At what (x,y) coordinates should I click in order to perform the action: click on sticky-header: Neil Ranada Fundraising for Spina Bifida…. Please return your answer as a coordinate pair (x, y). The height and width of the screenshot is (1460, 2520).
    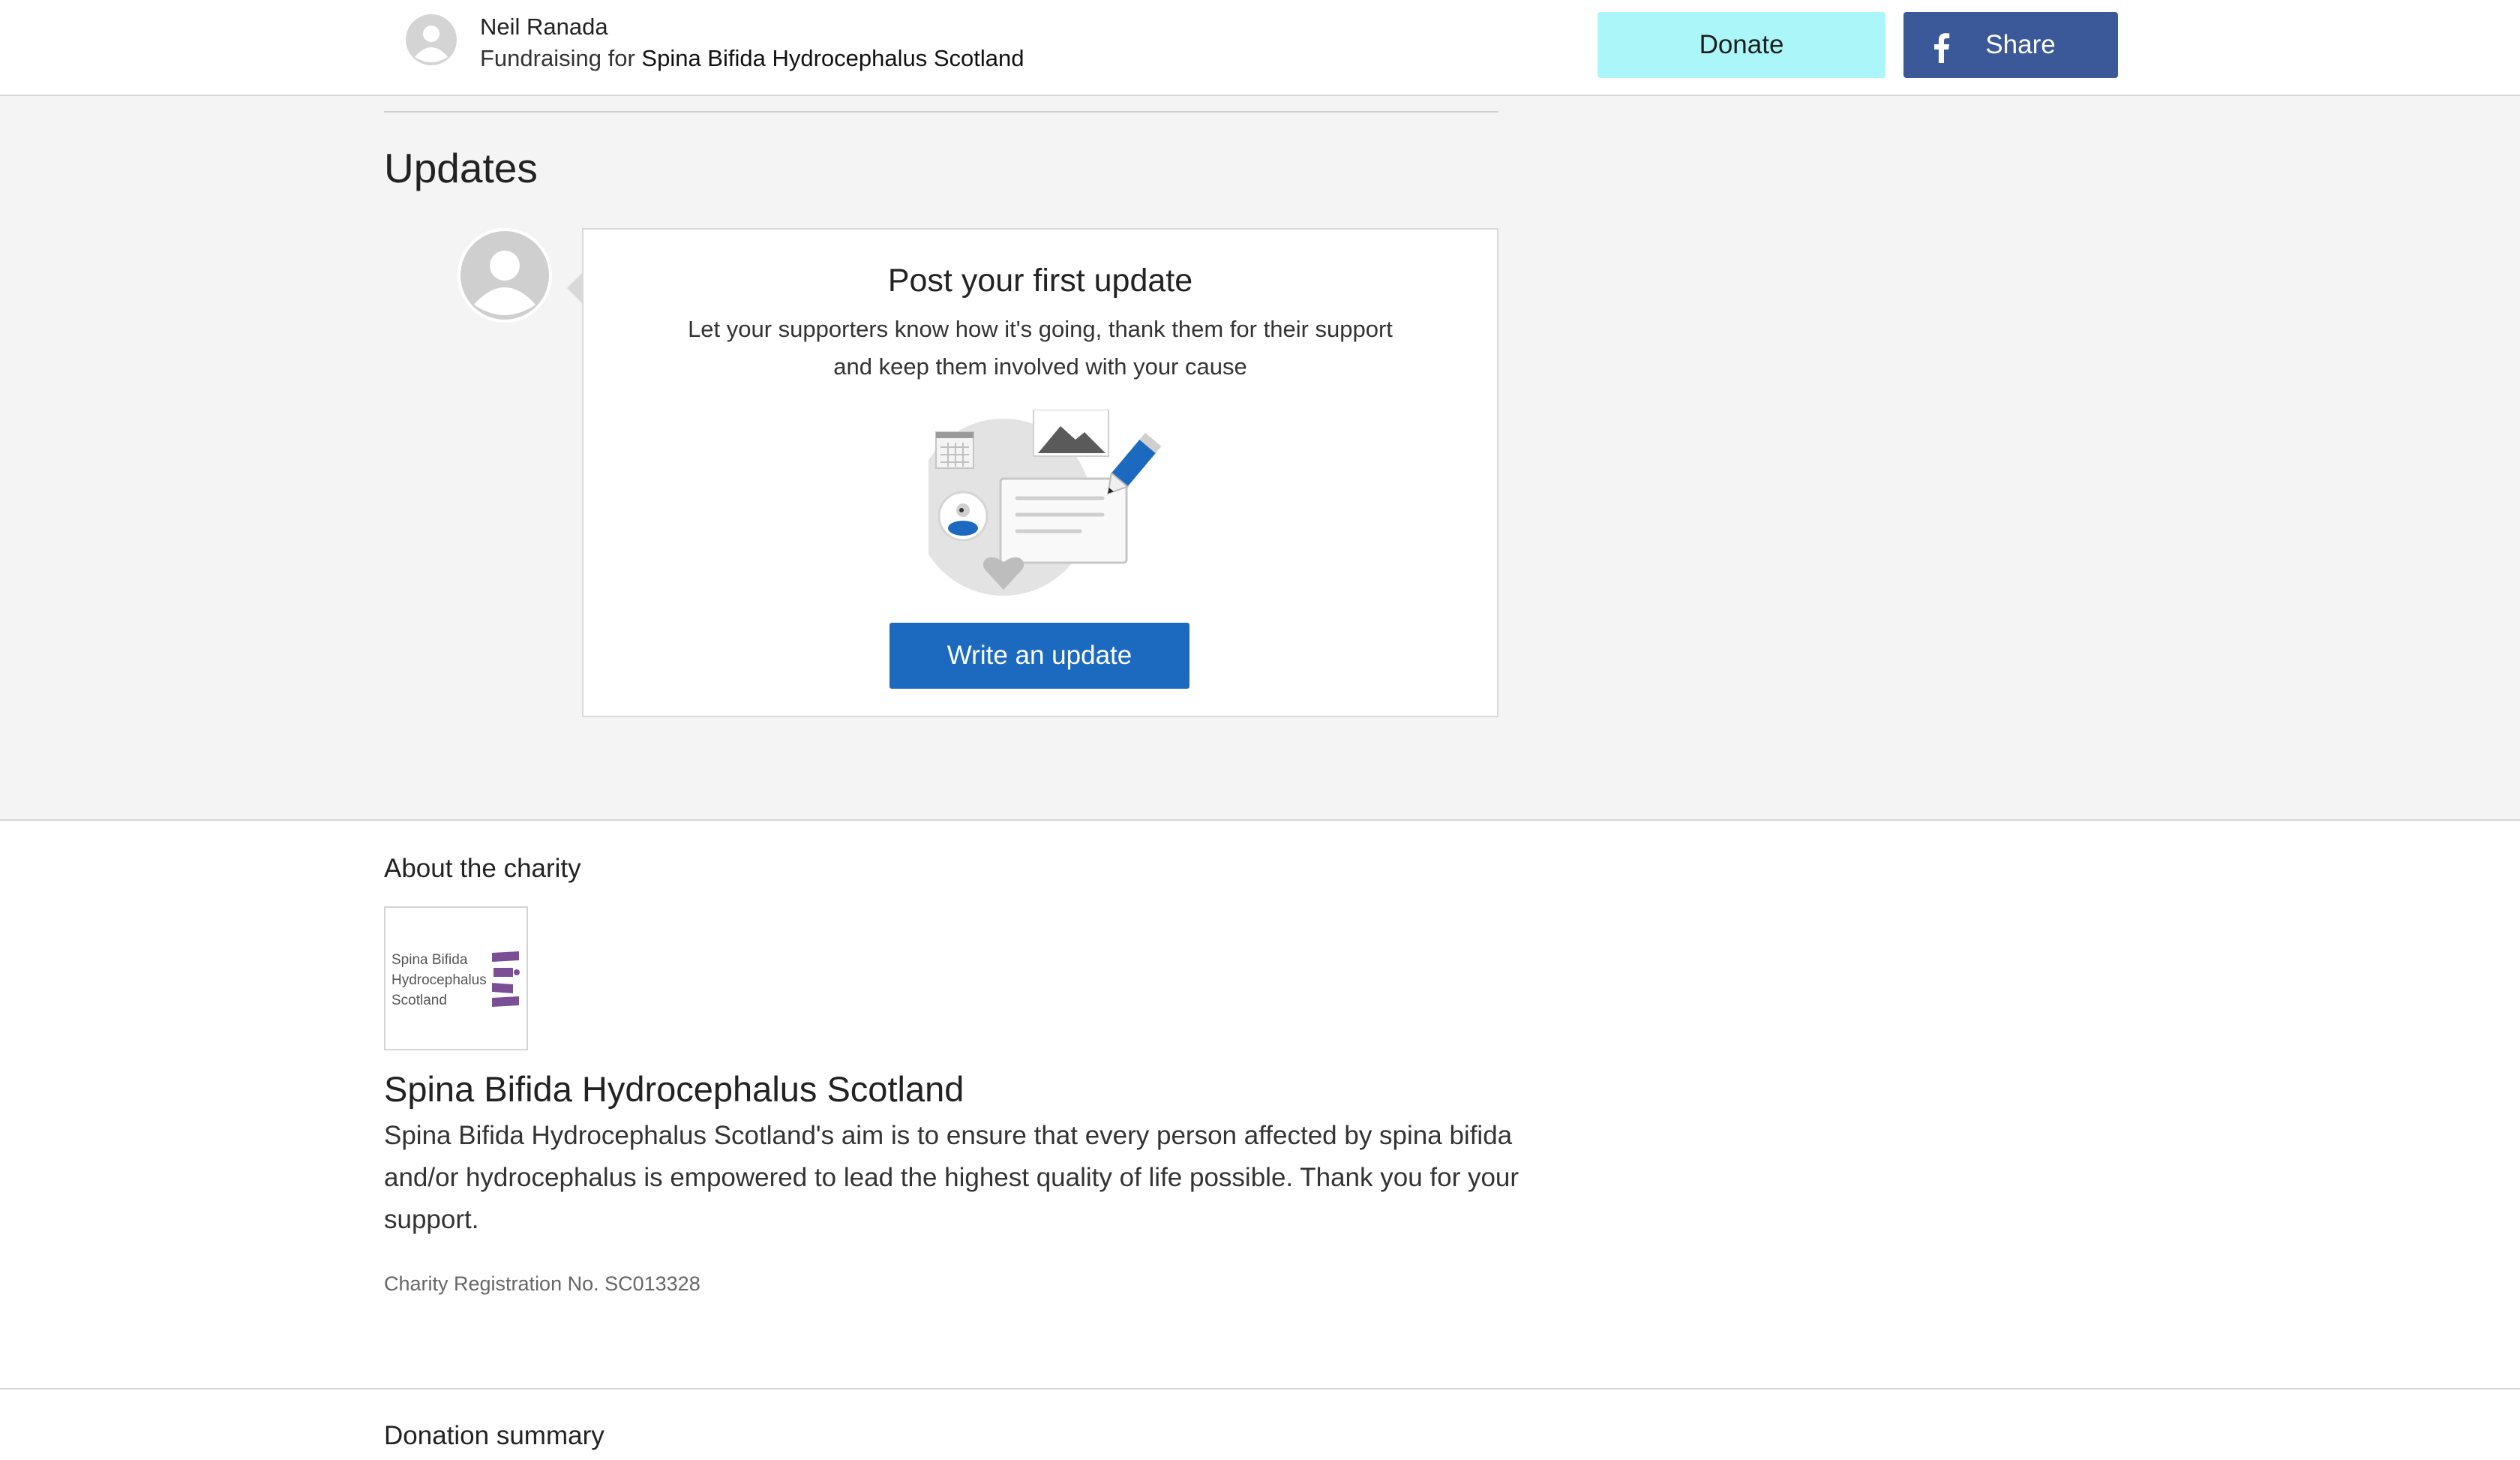
    Looking at the image, I should click on (1260, 48).